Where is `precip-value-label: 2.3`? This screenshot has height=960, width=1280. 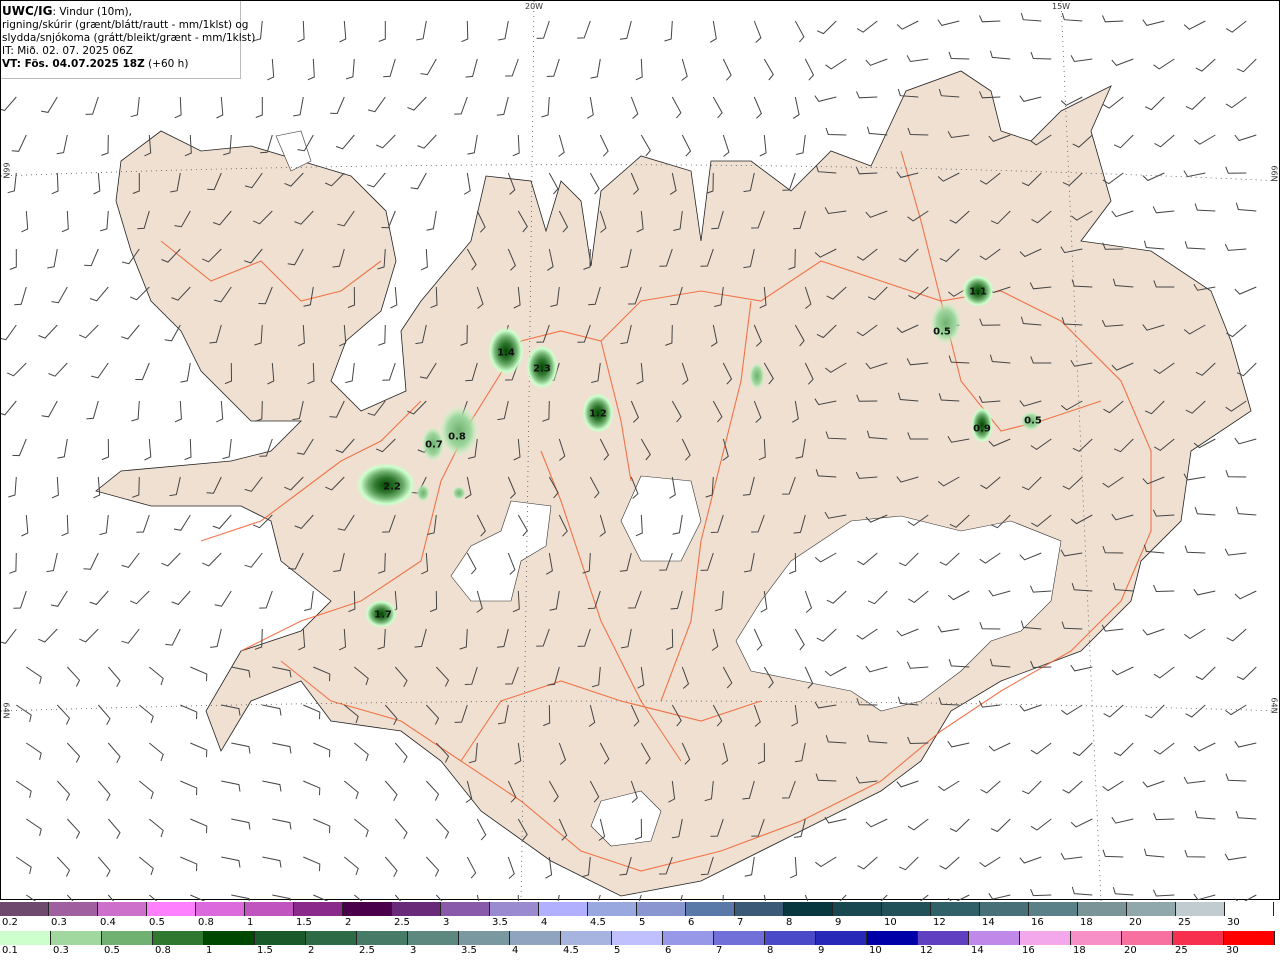
precip-value-label: 2.3 is located at coordinates (542, 369).